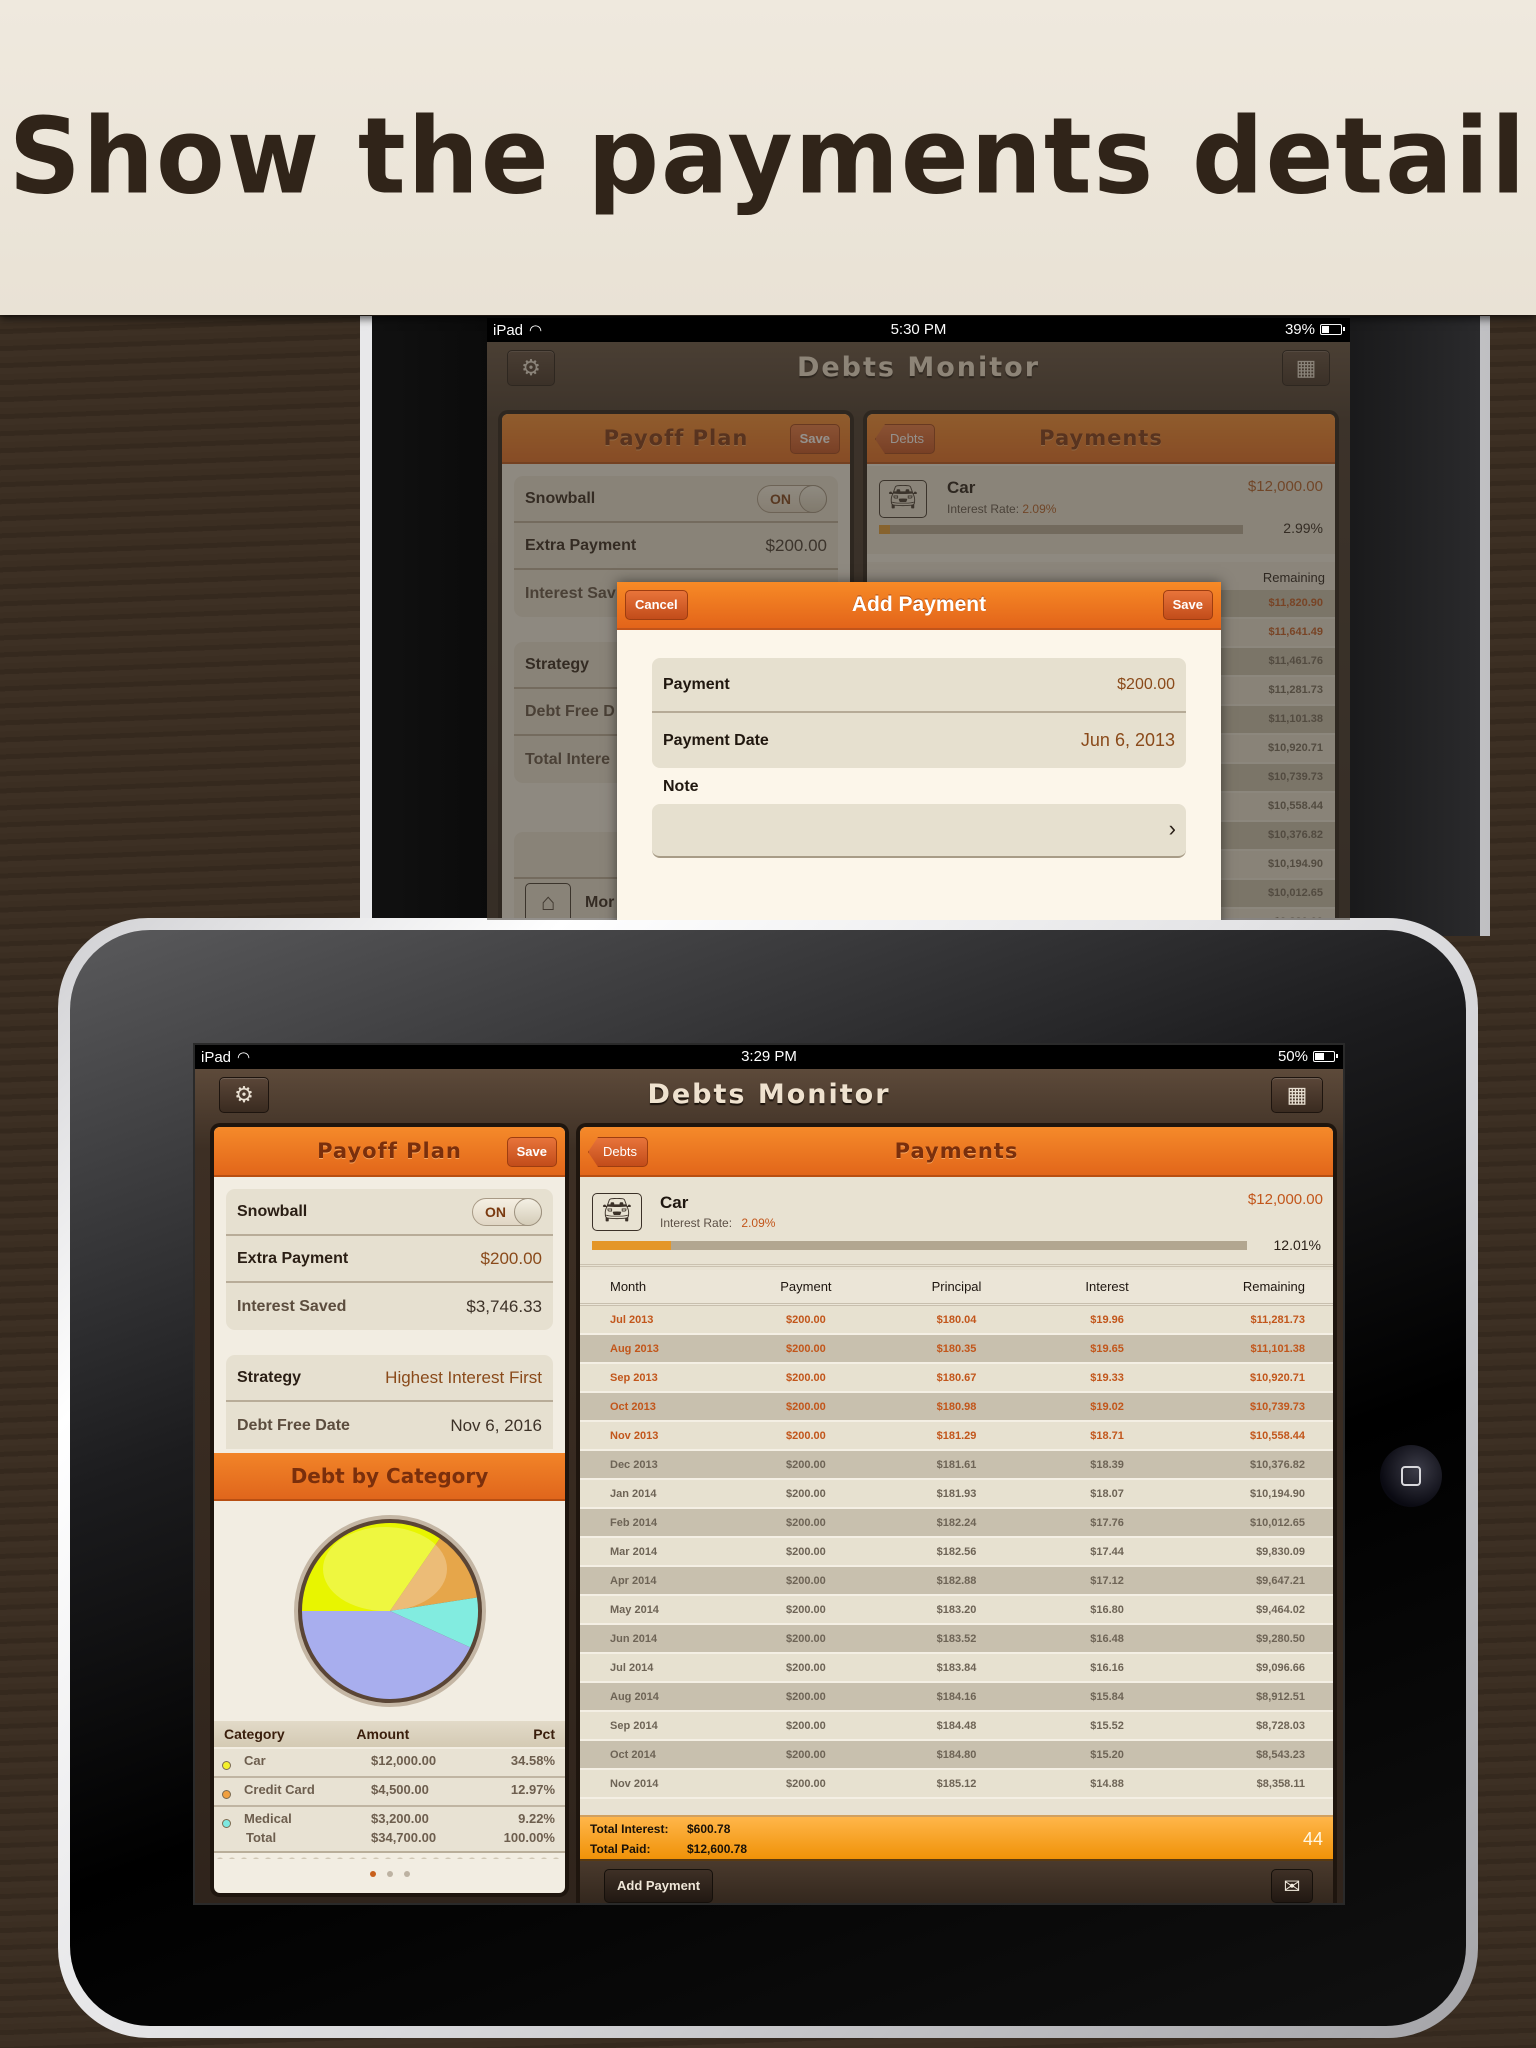 This screenshot has width=1536, height=2048. I want to click on interest-cell: $19.96, so click(1107, 1319).